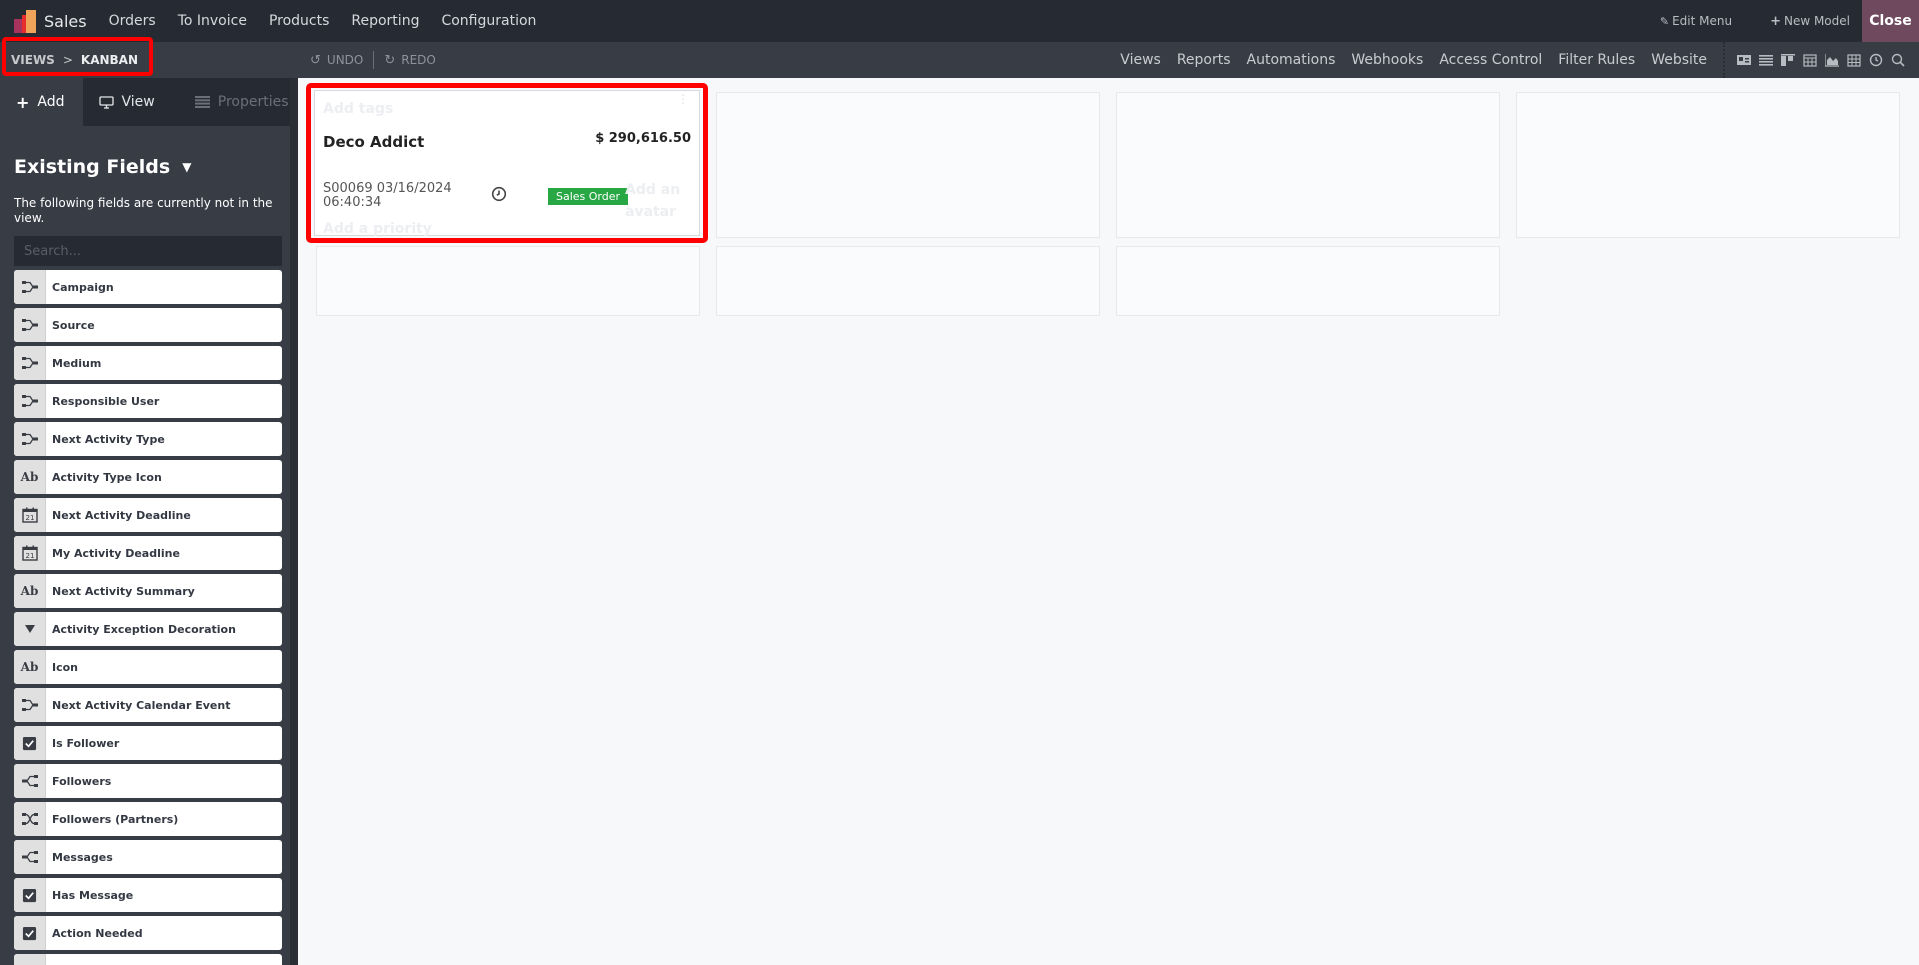 This screenshot has height=965, width=1919. I want to click on tab-add: + Add, so click(41, 102).